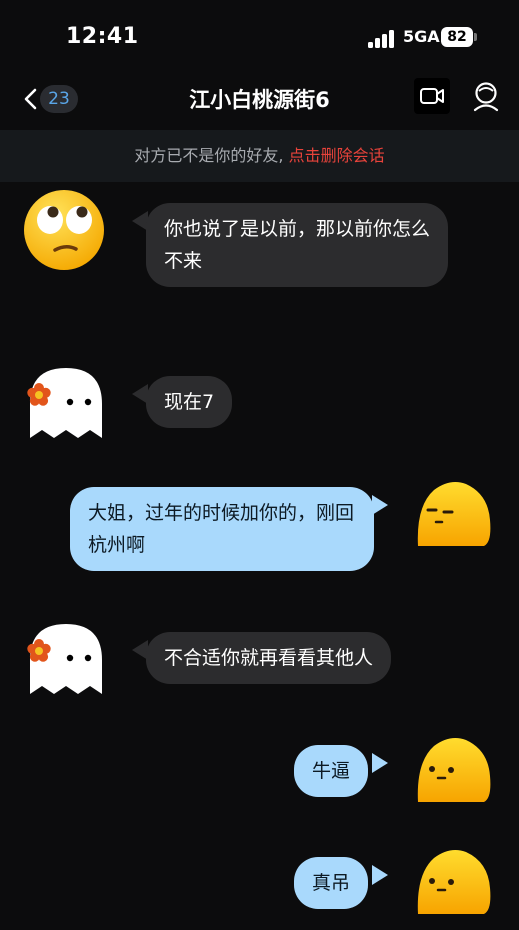 Image resolution: width=519 pixels, height=930 pixels. I want to click on video-call-button, so click(432, 96).